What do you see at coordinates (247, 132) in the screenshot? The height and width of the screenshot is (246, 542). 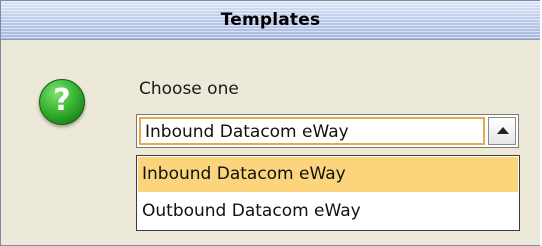 I see `combobox-selected-value: Inbound Datacom eWay` at bounding box center [247, 132].